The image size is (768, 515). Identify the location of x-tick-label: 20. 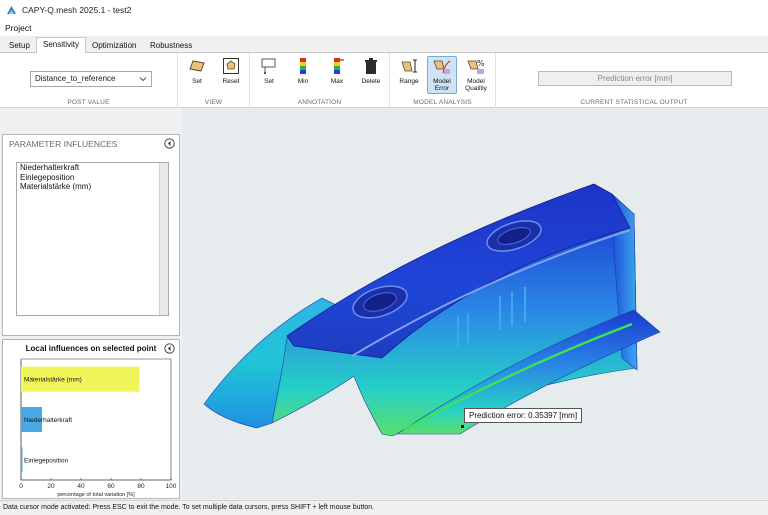
(51, 486).